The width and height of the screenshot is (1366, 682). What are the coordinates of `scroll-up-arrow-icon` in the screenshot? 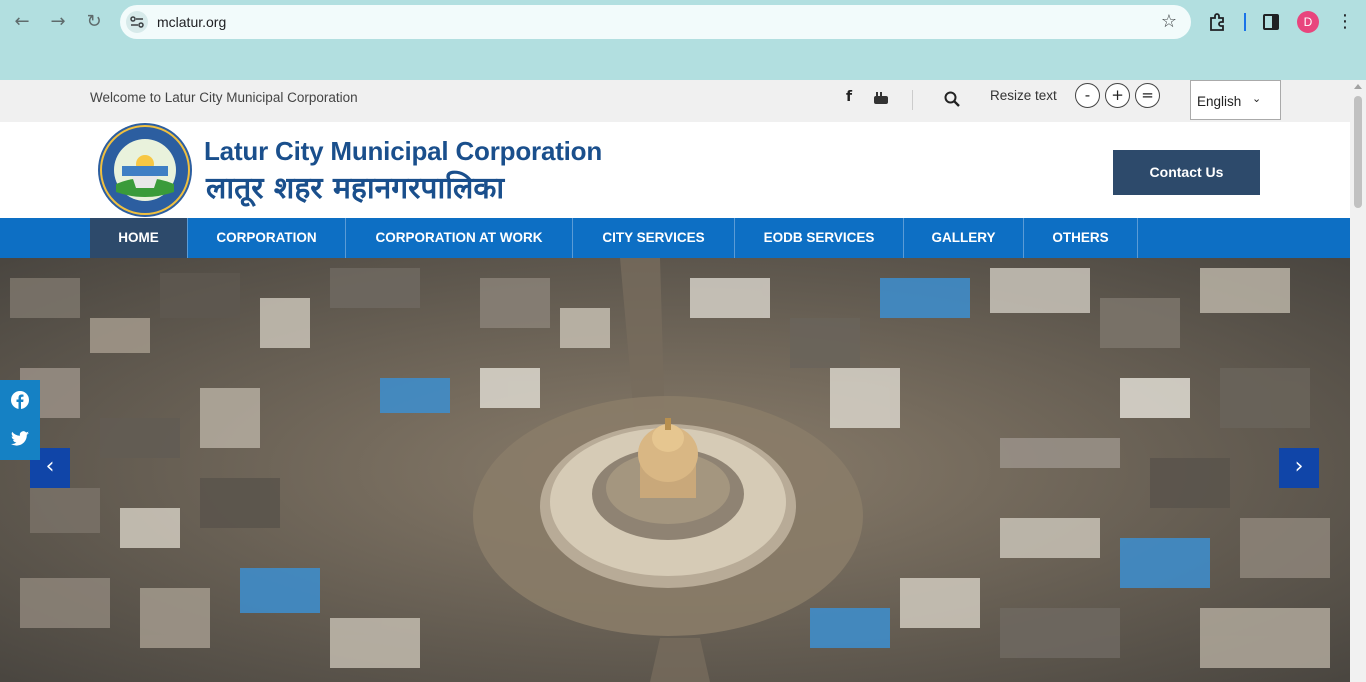 It's located at (1358, 86).